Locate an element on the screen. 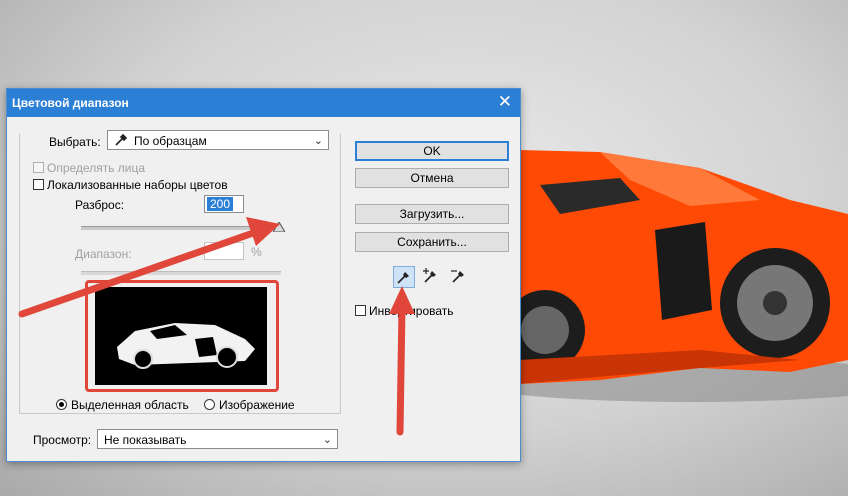  invert-label: Инвертировать is located at coordinates (411, 311).